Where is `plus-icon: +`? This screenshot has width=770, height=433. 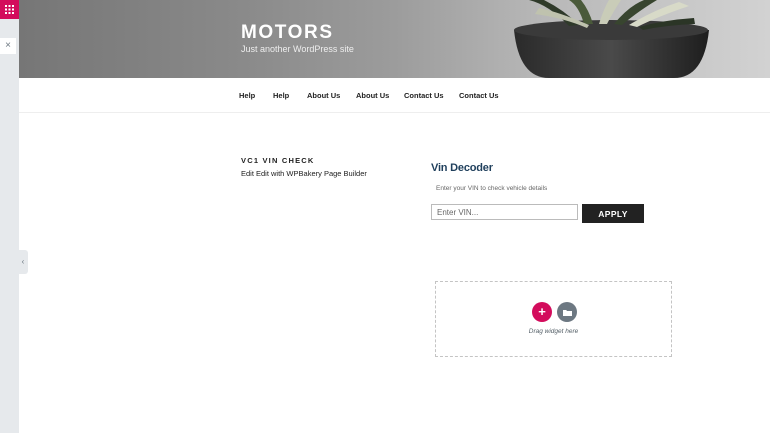 plus-icon: + is located at coordinates (542, 311).